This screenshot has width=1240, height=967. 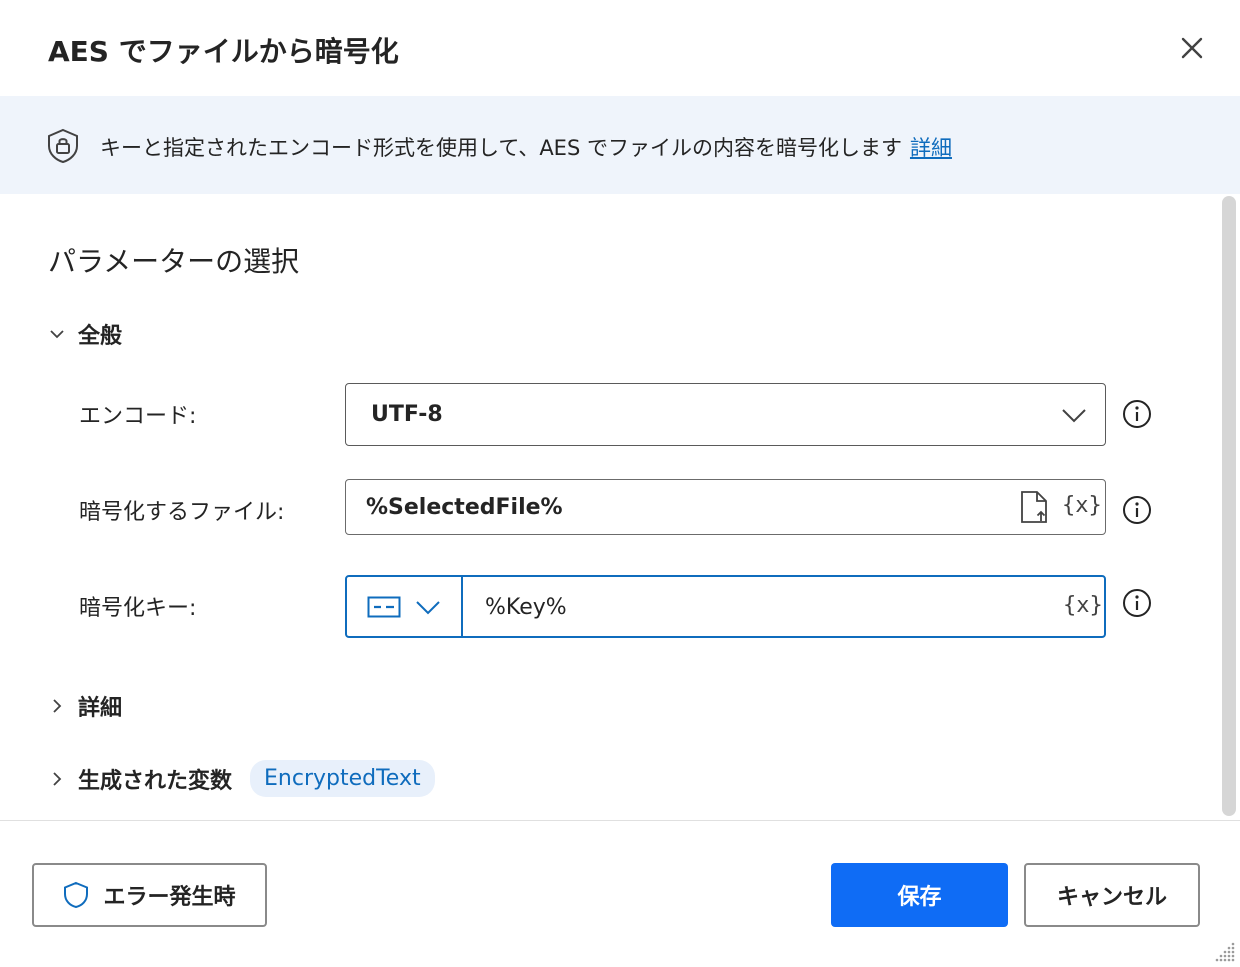 What do you see at coordinates (1225, 951) in the screenshot?
I see `resize-grip-icon` at bounding box center [1225, 951].